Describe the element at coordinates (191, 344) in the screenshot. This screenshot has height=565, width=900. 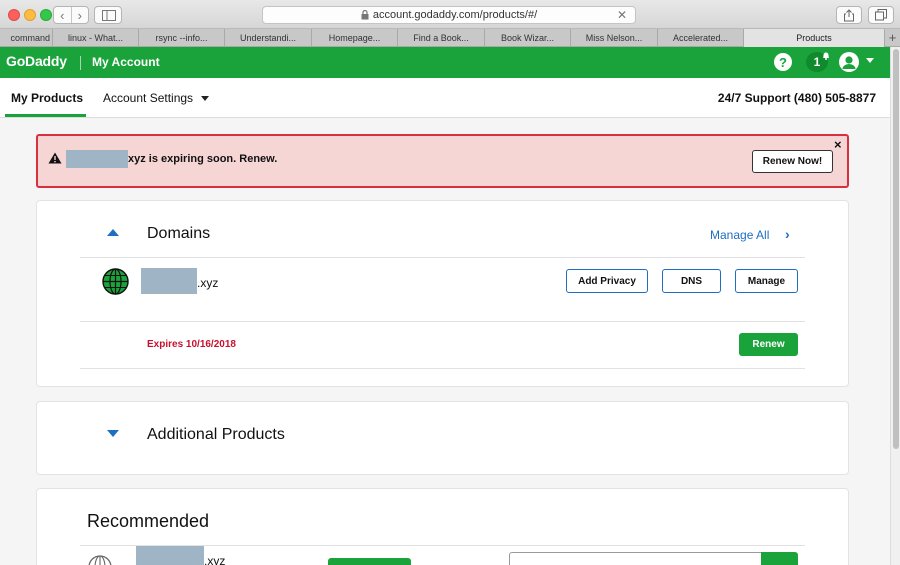
I see `expiration-date: Expires 10/16/2018` at that location.